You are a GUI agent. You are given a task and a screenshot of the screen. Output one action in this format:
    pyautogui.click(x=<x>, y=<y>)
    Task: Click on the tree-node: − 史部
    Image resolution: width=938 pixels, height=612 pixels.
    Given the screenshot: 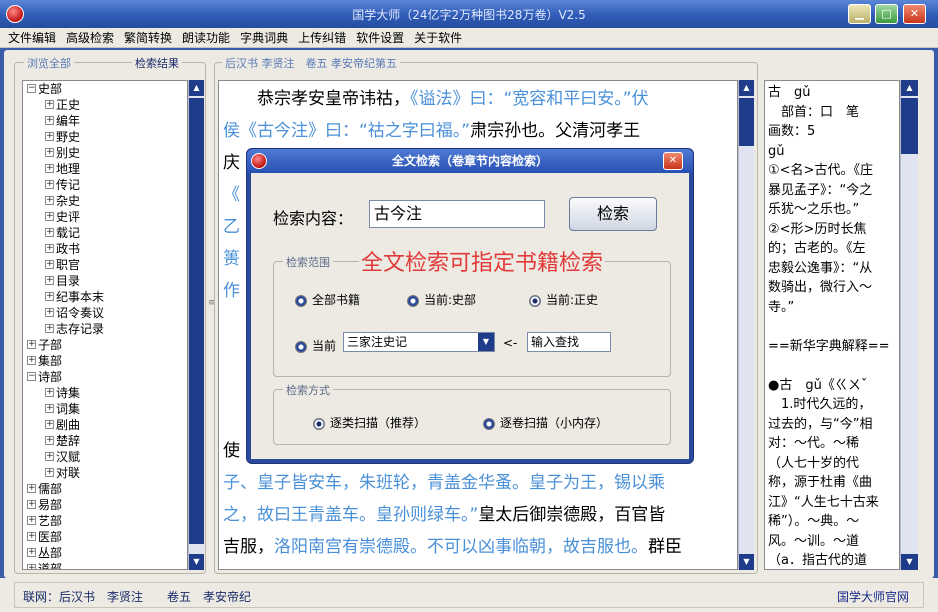 What is the action you would take?
    pyautogui.click(x=44, y=89)
    